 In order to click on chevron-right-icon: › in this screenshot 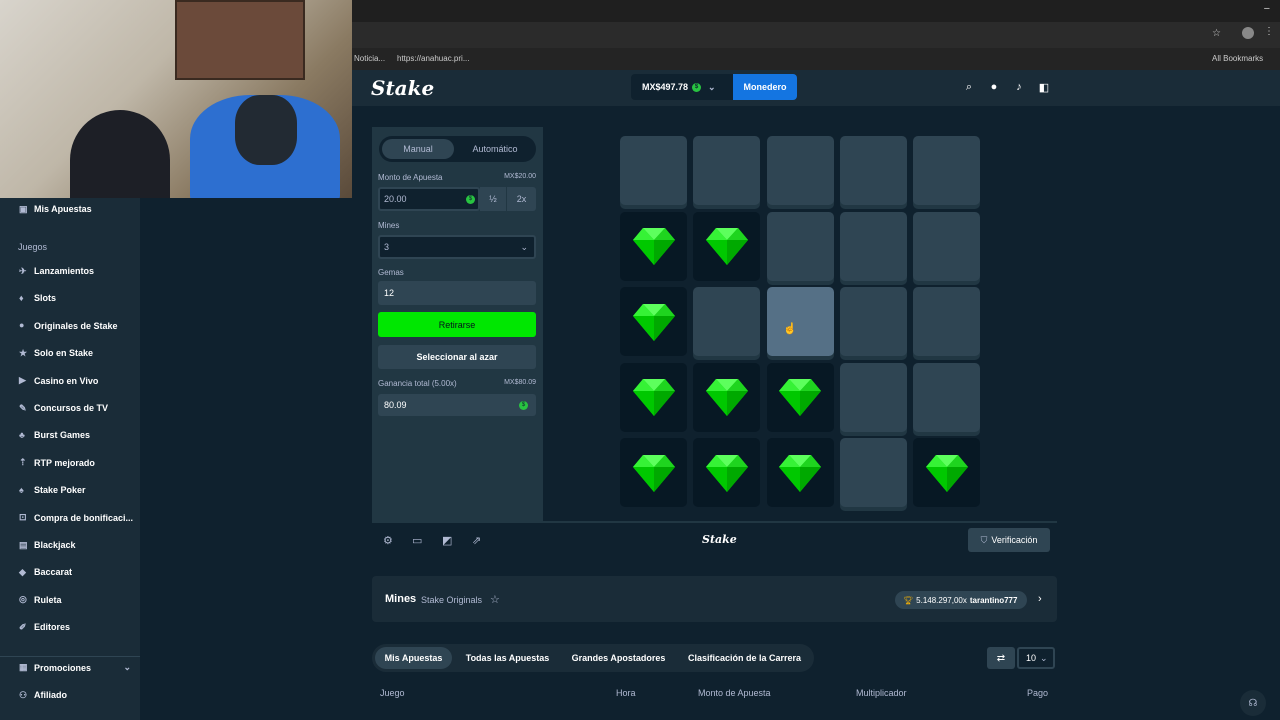, I will do `click(1040, 599)`.